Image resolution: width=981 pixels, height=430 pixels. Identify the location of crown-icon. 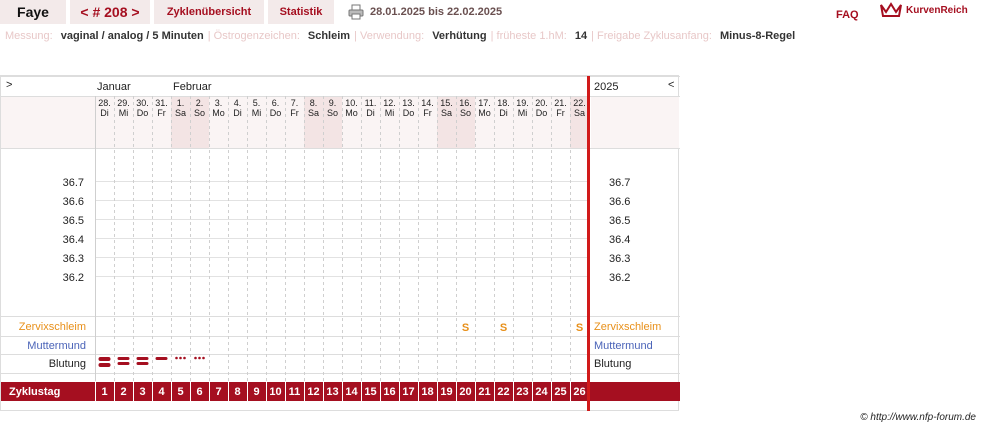
(891, 9).